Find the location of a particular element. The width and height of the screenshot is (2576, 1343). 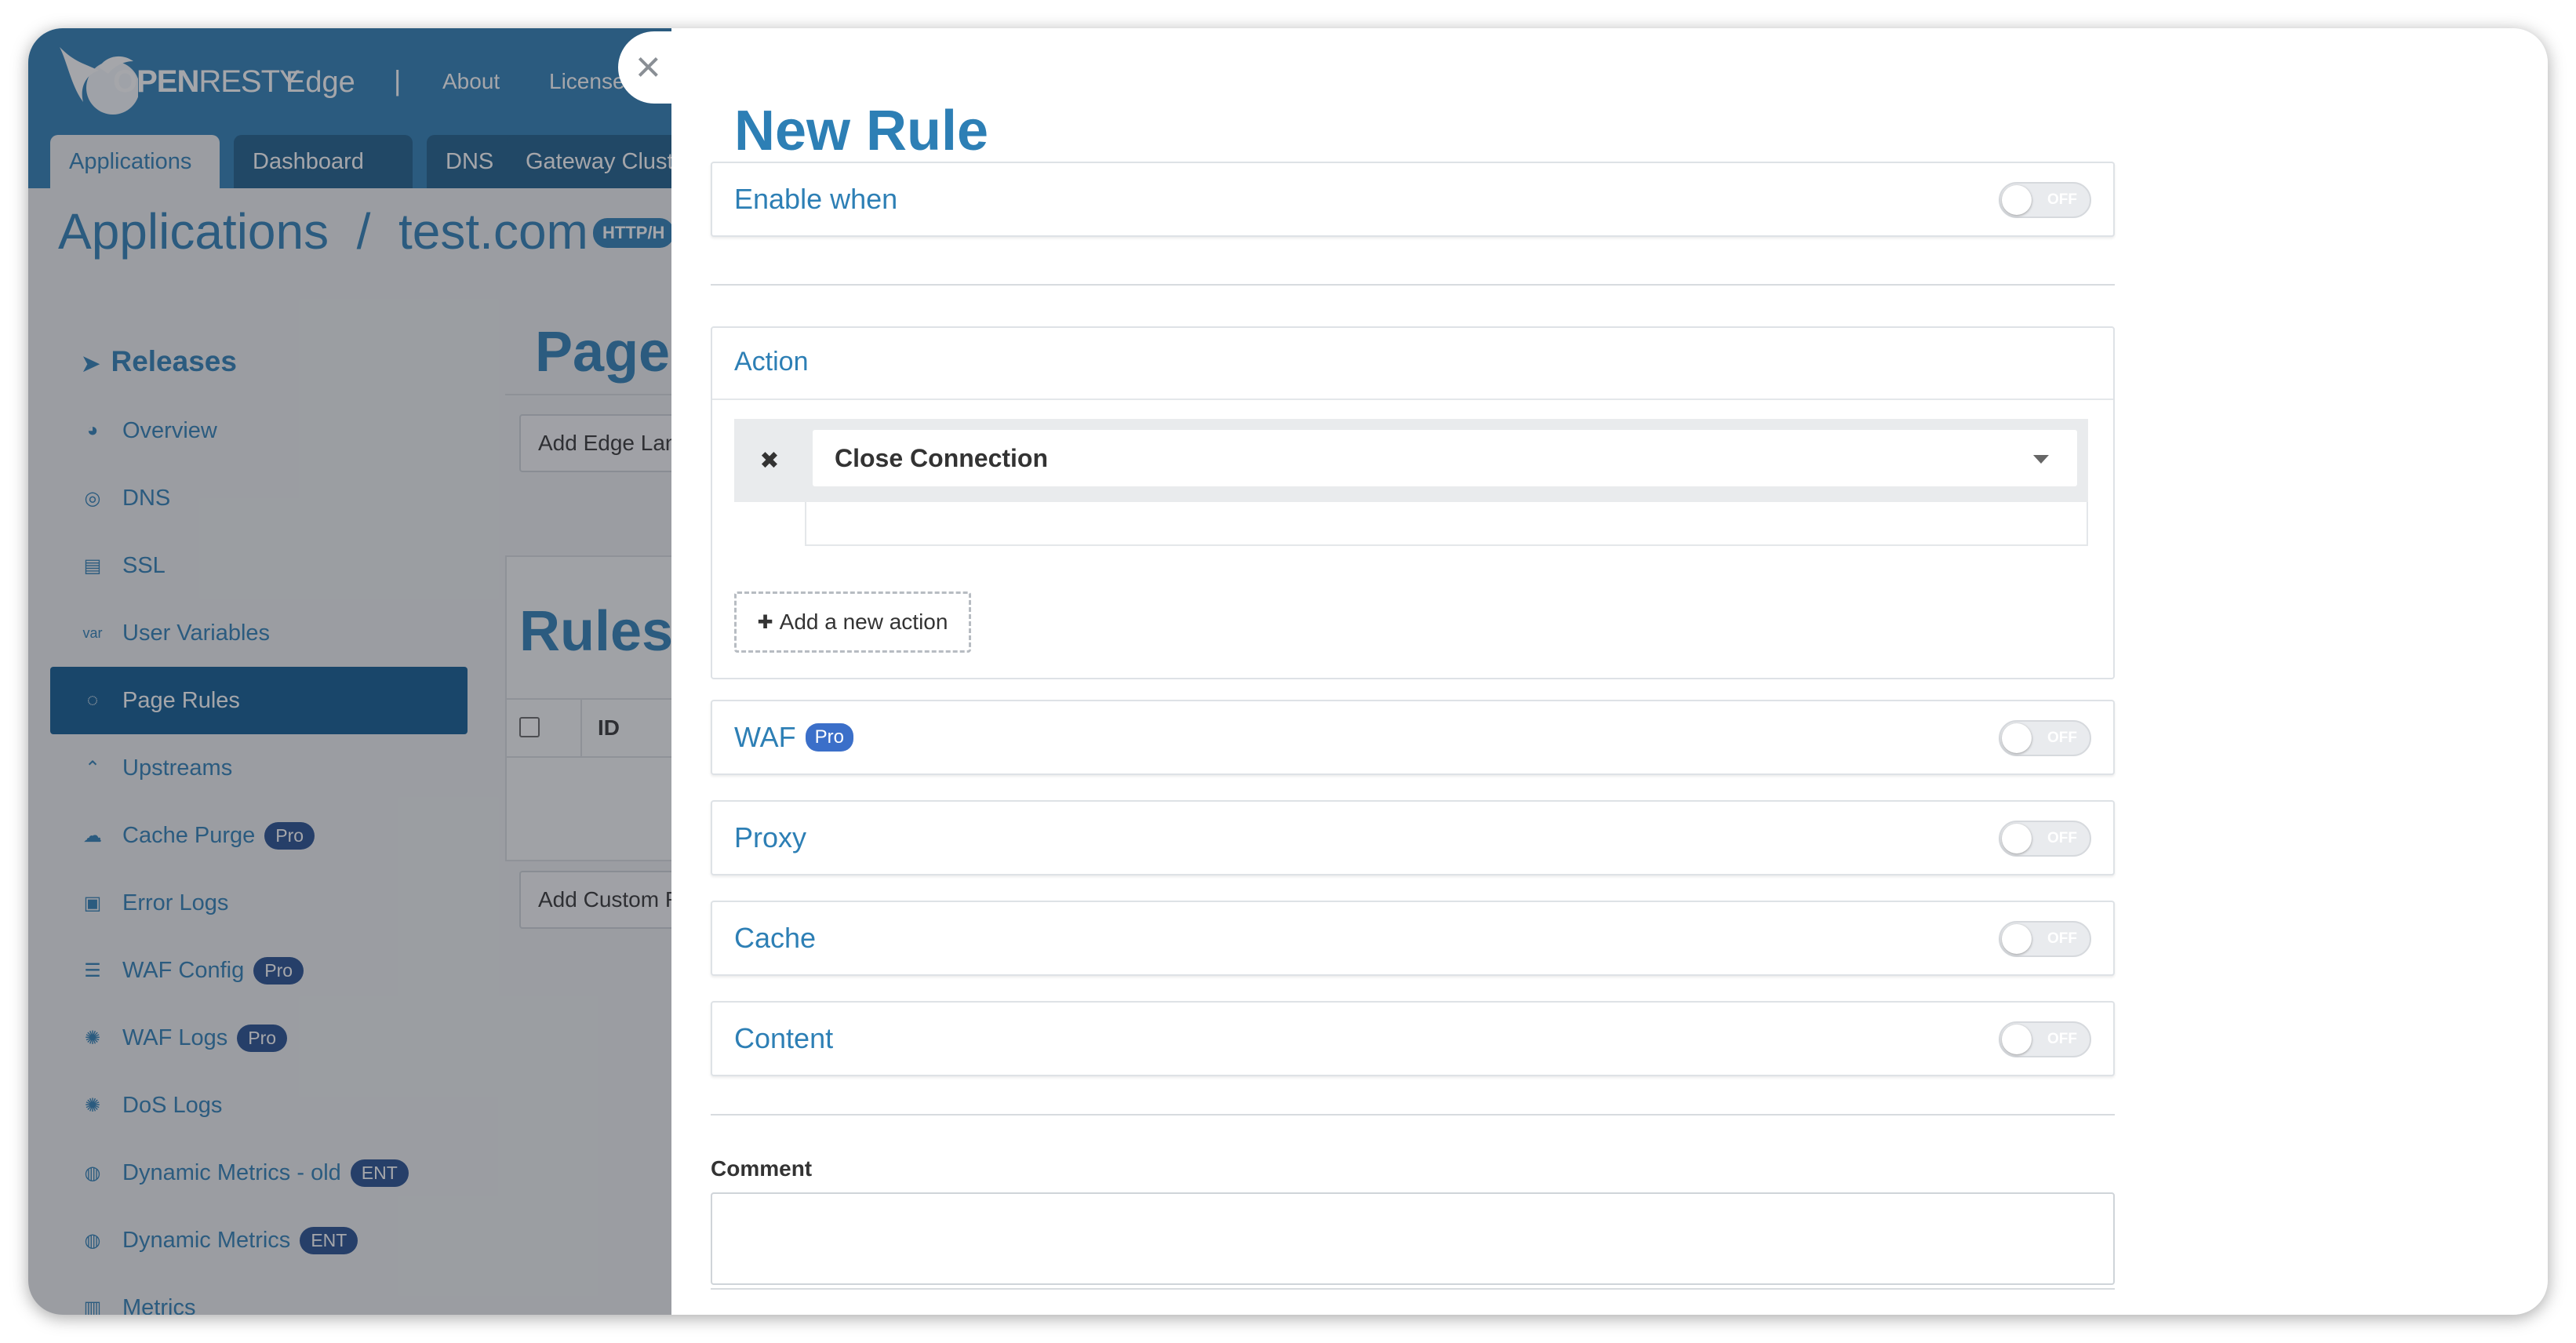

proxy-toggle: OFF is located at coordinates (2045, 839).